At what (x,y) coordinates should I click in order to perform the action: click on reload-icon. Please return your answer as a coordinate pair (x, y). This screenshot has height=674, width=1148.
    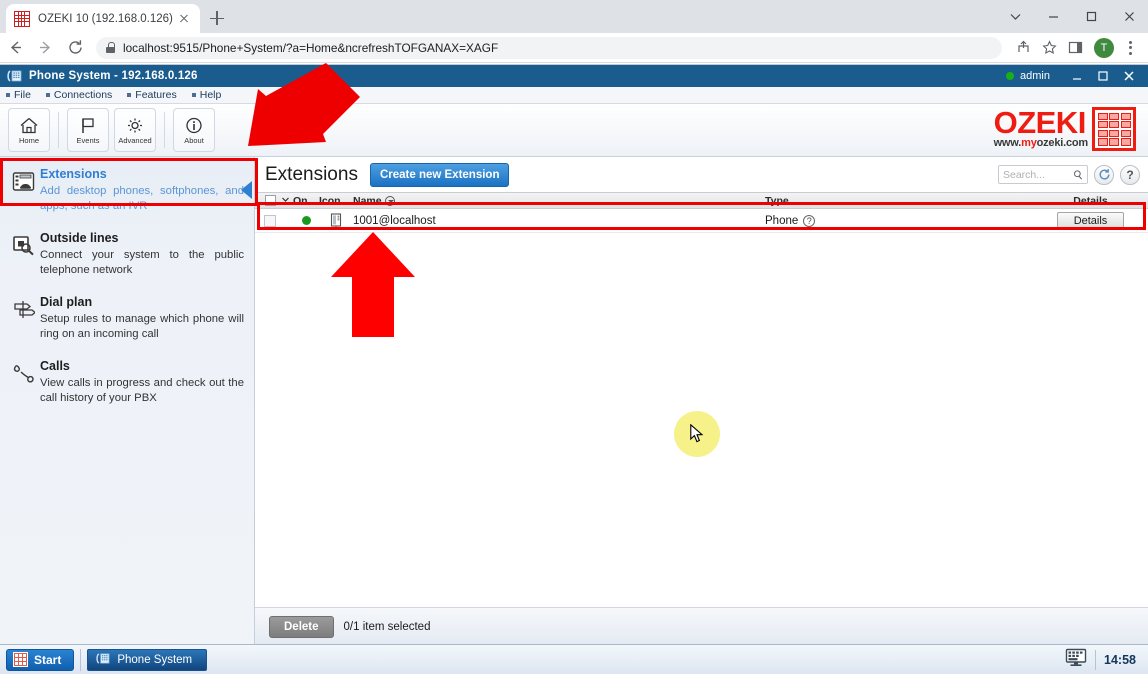
    Looking at the image, I should click on (75, 48).